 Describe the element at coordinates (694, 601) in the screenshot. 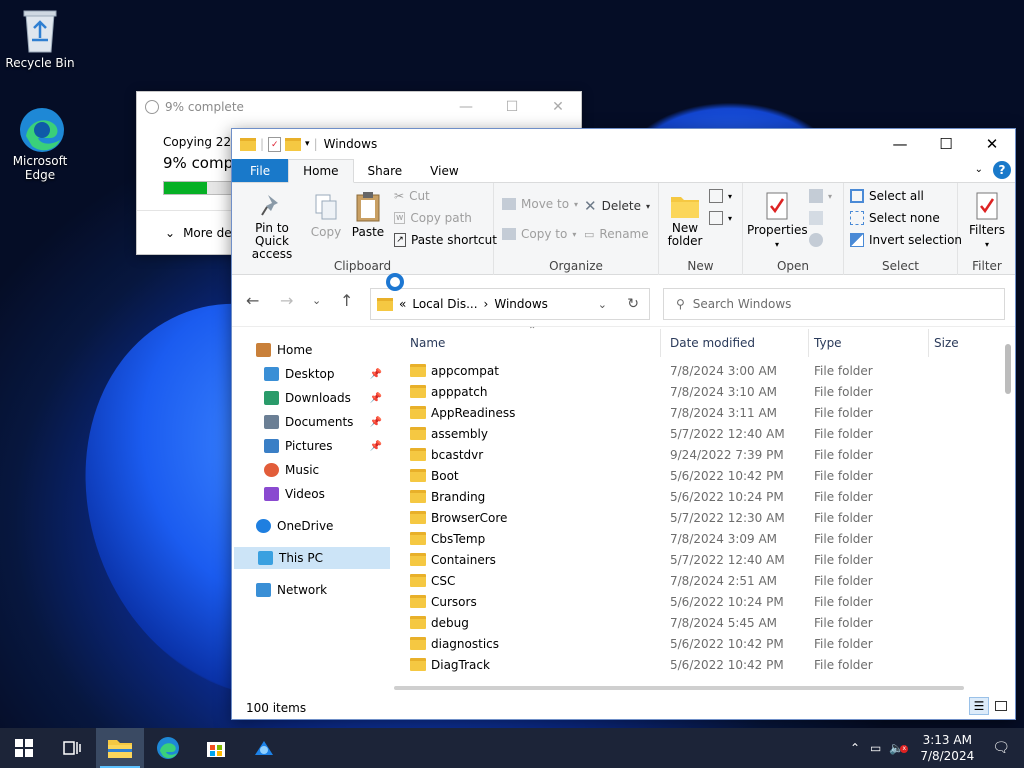

I see `table-row: Cursors 5/6/2022 10:24 PM File folder` at that location.